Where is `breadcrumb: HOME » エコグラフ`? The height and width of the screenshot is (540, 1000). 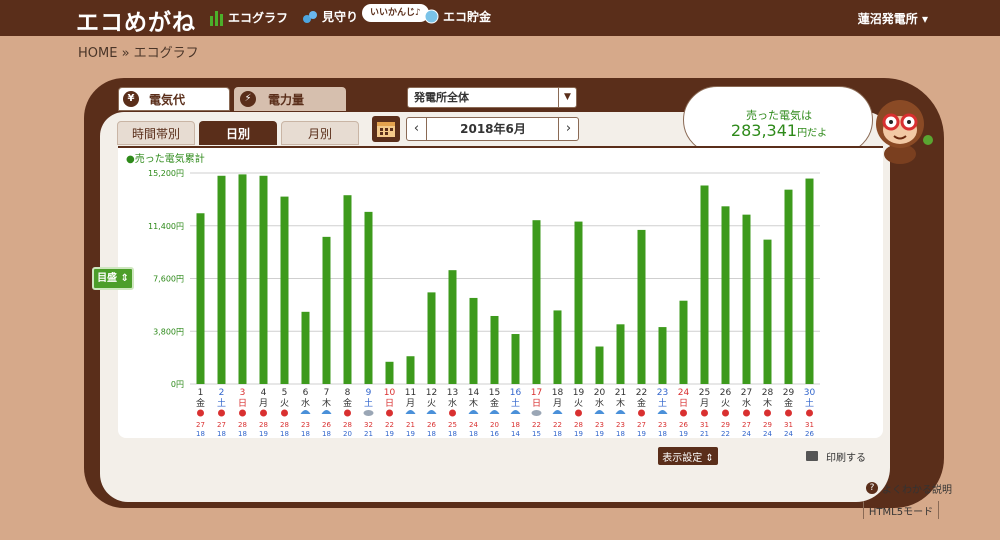
breadcrumb: HOME » エコグラフ is located at coordinates (138, 51).